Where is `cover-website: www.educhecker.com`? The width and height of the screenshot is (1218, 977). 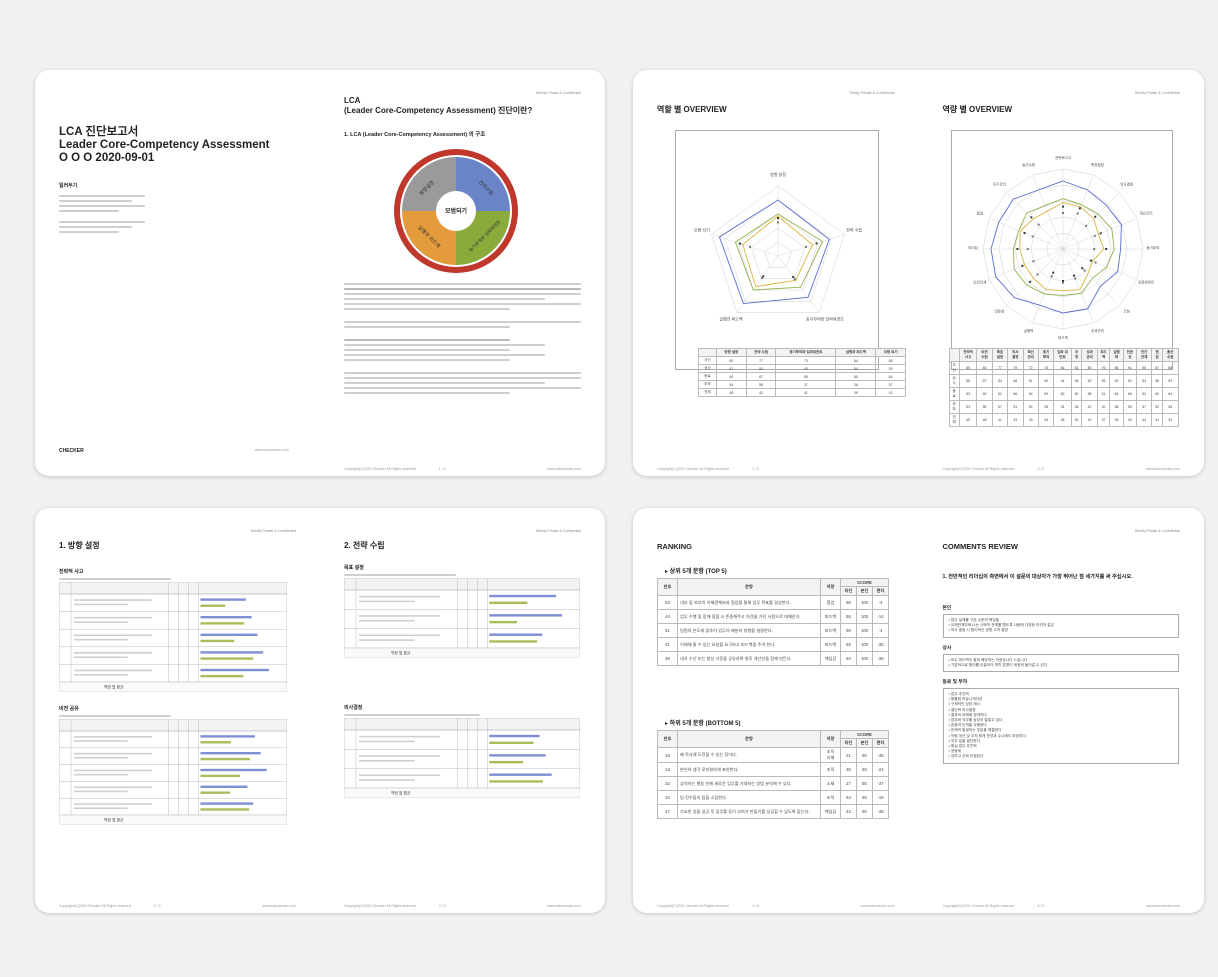
cover-website: www.educhecker.com is located at coordinates (272, 450).